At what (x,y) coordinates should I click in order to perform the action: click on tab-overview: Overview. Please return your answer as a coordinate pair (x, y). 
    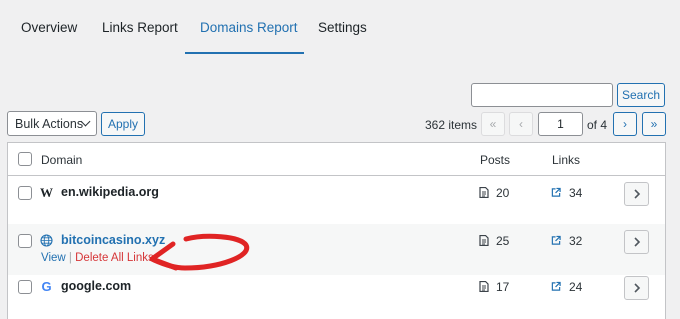
    Looking at the image, I should click on (49, 27).